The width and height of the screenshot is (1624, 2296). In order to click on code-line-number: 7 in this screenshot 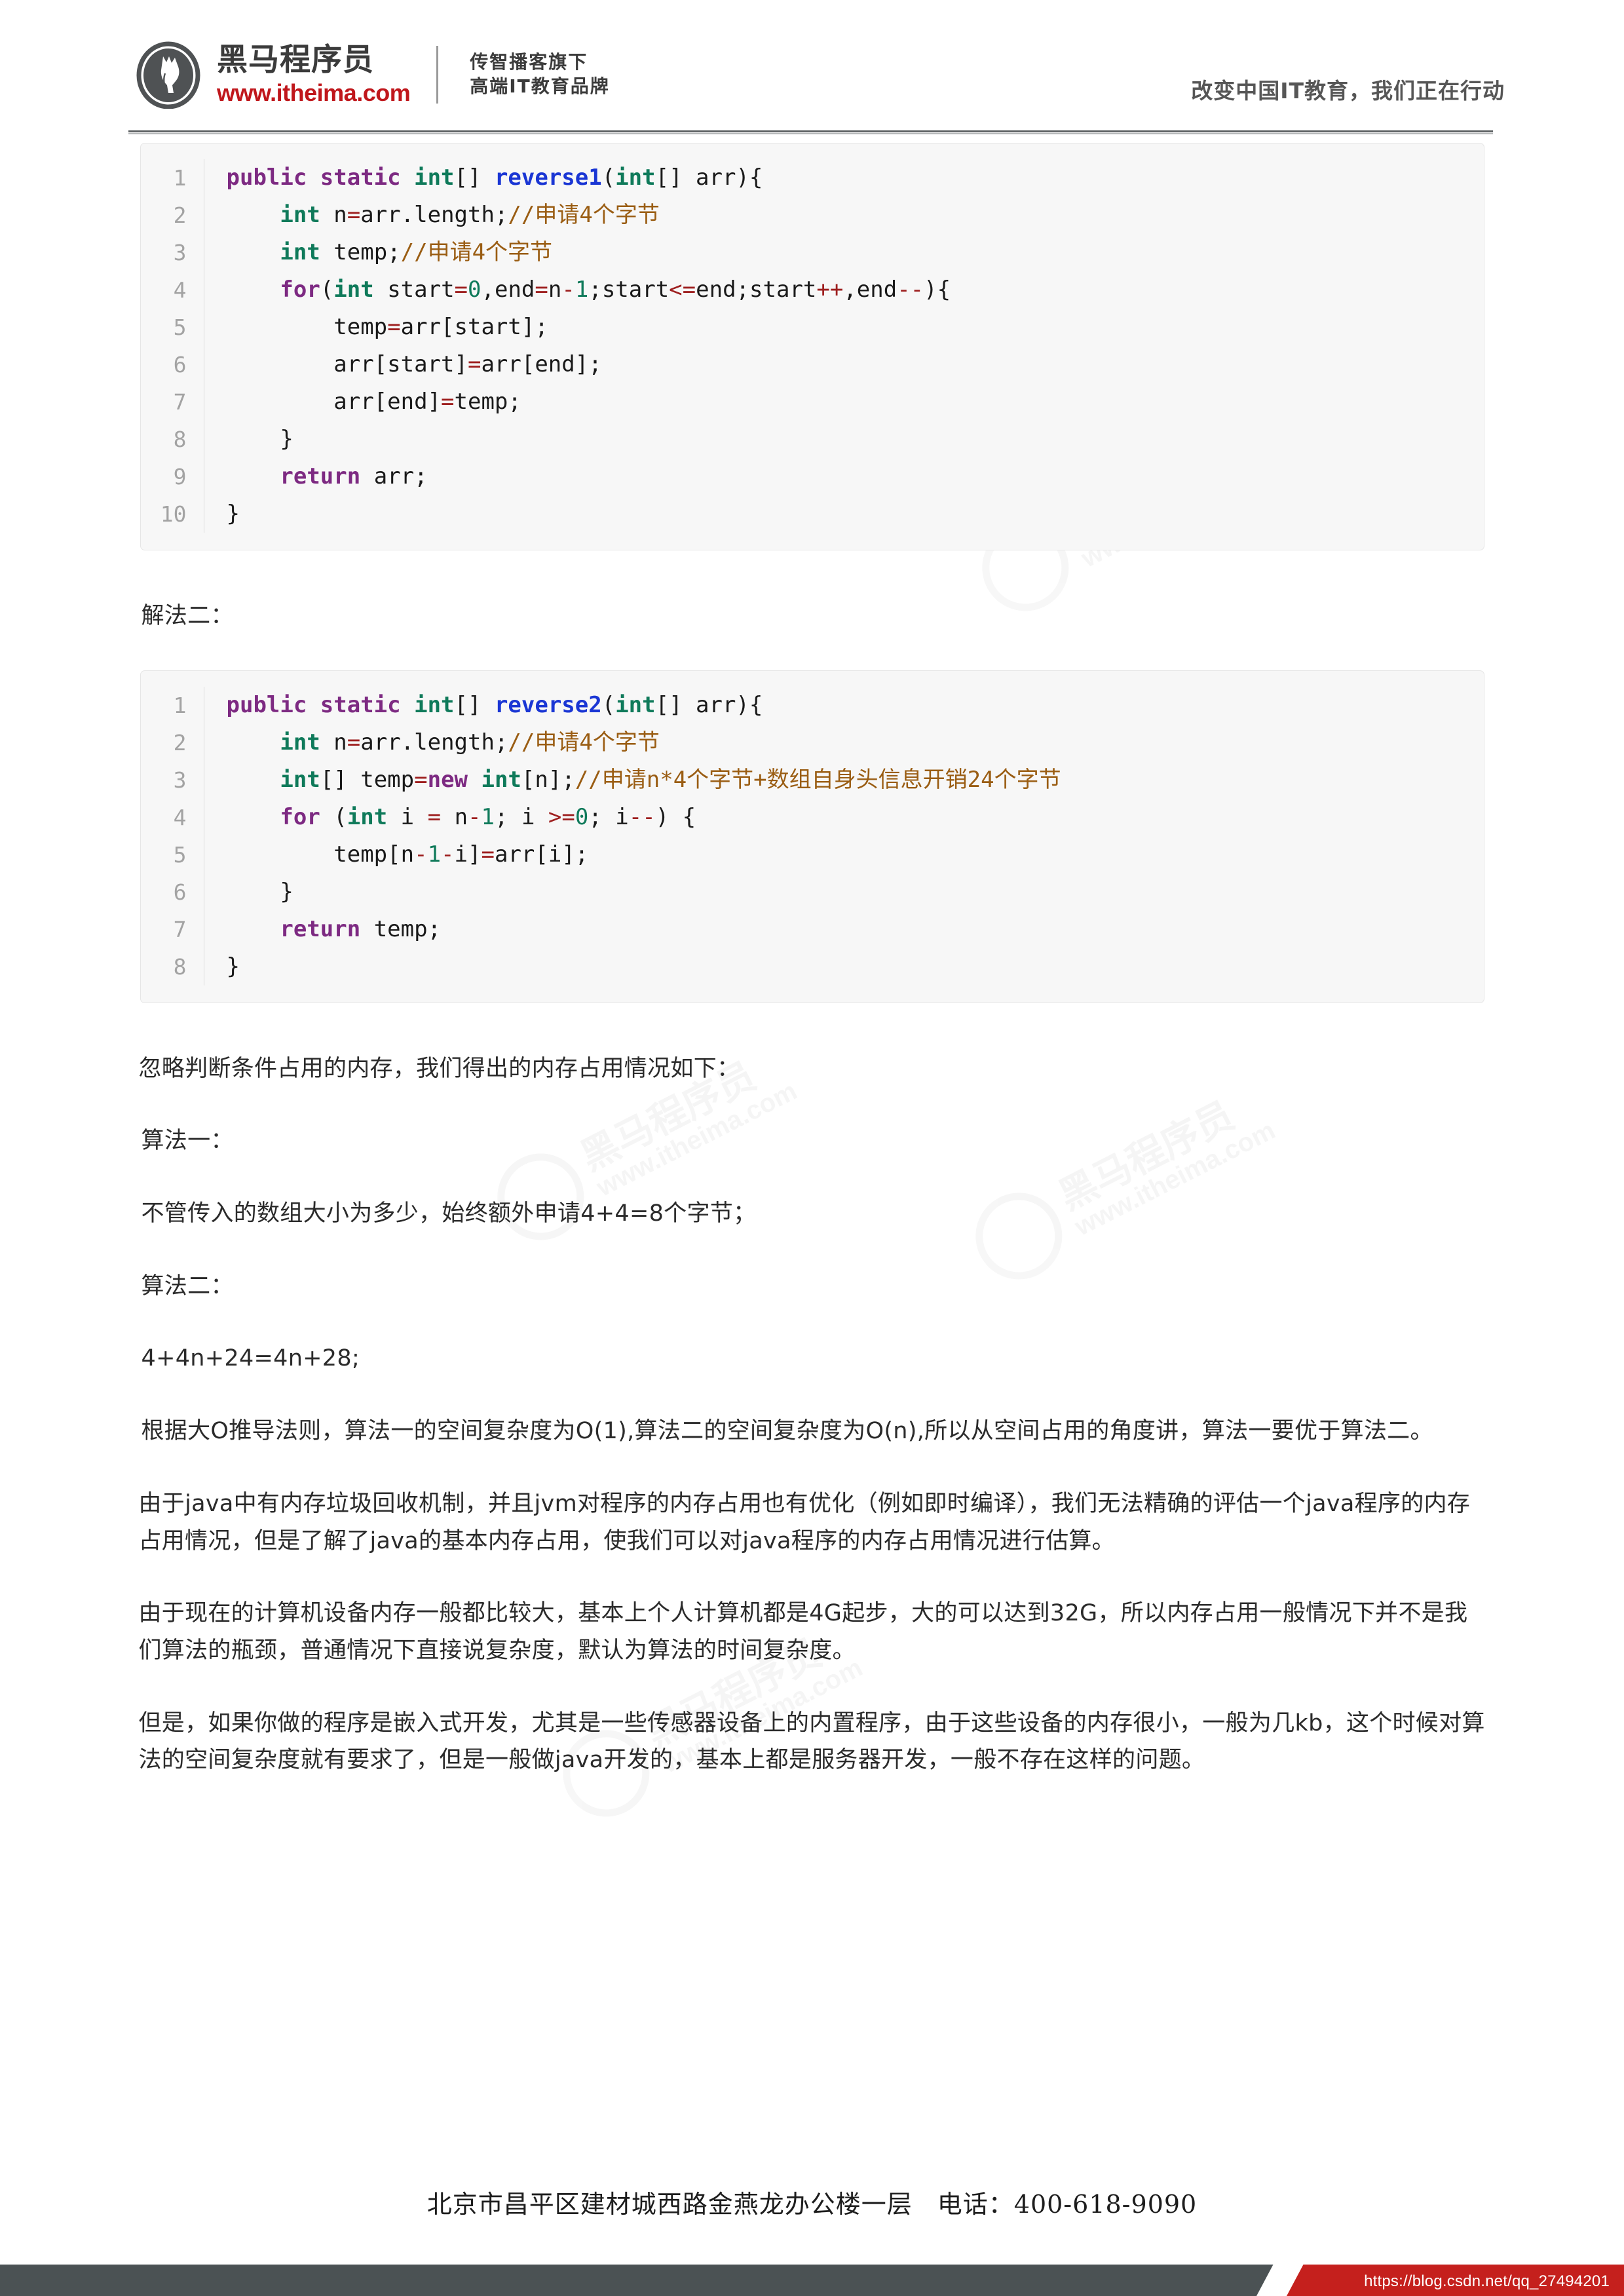, I will do `click(180, 929)`.